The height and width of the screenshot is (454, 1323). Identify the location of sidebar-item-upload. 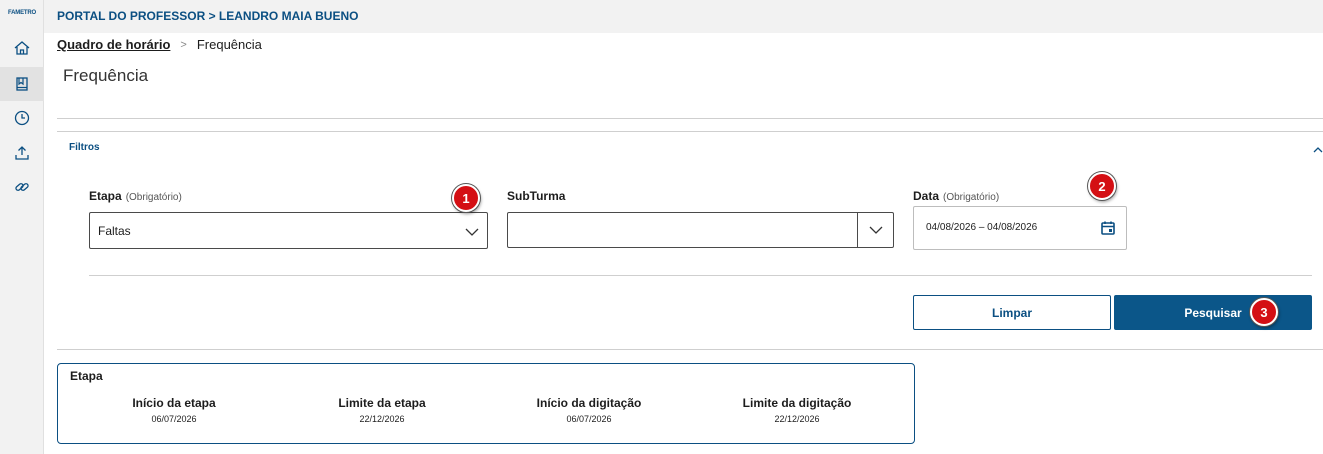
(22, 153).